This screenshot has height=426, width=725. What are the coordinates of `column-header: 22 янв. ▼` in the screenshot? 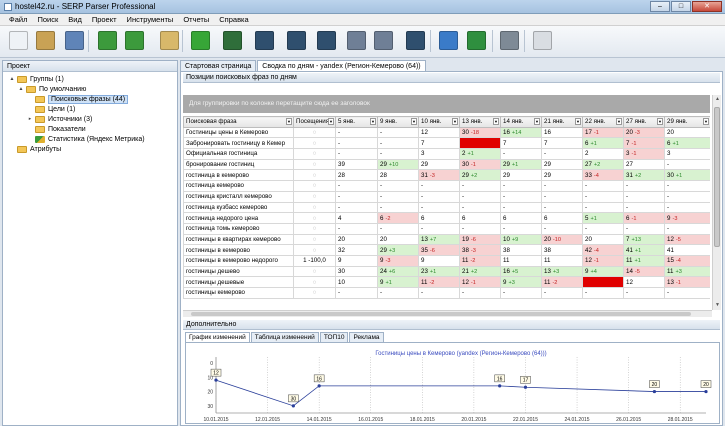 It's located at (603, 122).